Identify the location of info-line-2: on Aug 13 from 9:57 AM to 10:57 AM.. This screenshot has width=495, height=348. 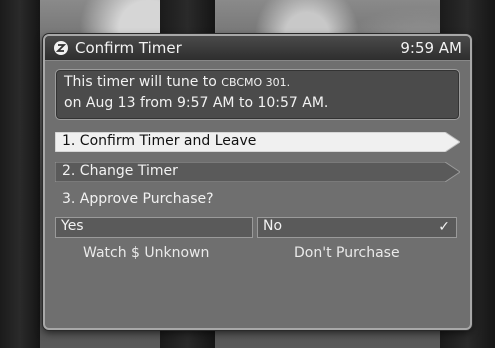
(196, 103).